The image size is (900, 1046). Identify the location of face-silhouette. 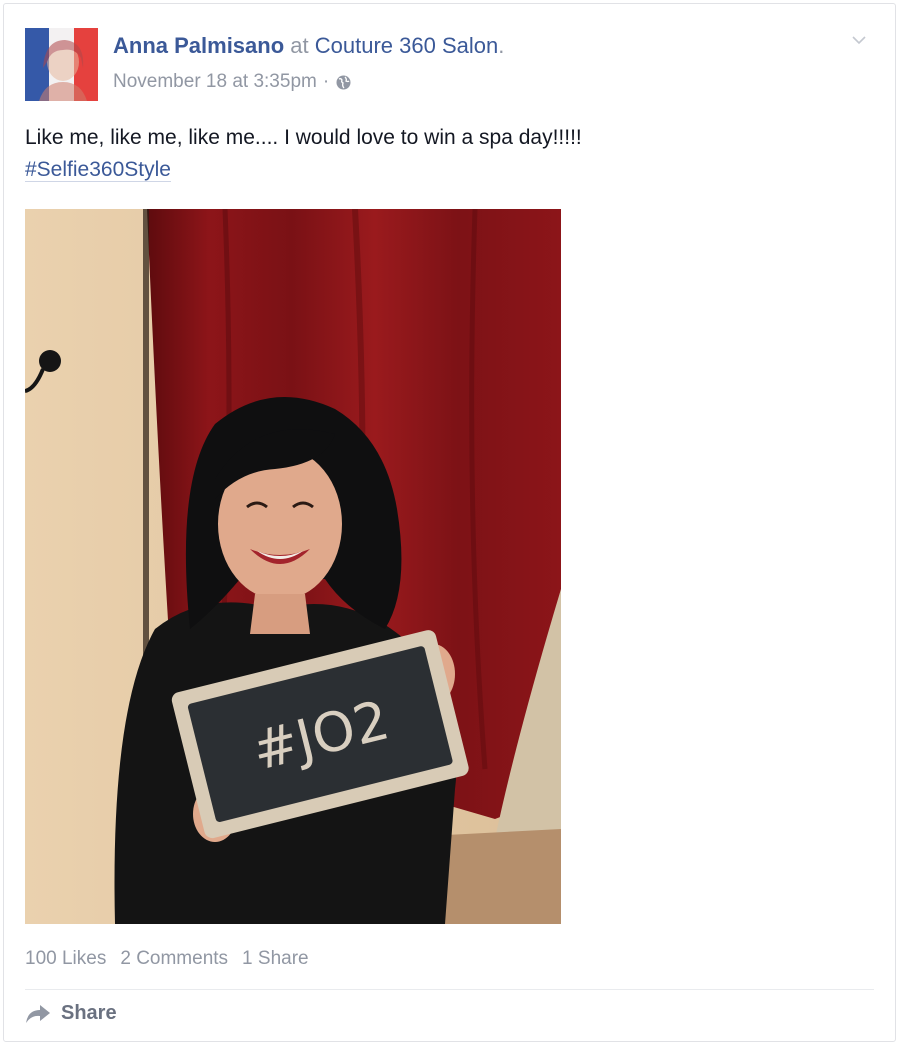
(63, 70).